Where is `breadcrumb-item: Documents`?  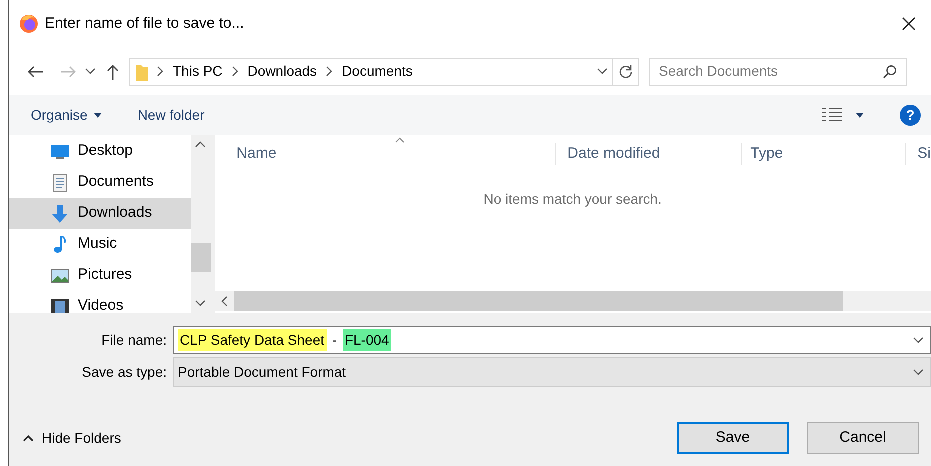
breadcrumb-item: Documents is located at coordinates (377, 71).